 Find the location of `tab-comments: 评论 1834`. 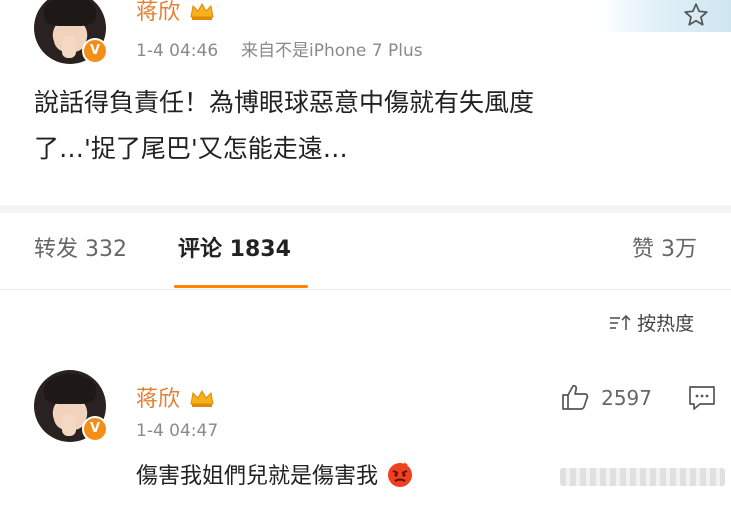

tab-comments: 评论 1834 is located at coordinates (234, 247).